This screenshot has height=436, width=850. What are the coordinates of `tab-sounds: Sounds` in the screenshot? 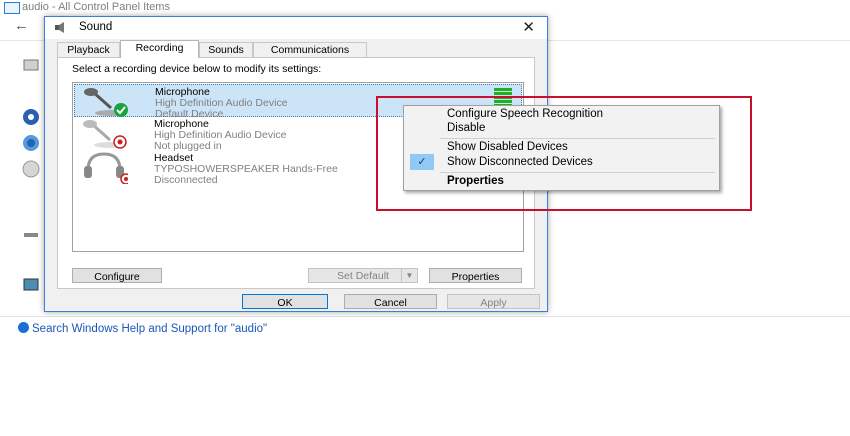 It's located at (226, 49).